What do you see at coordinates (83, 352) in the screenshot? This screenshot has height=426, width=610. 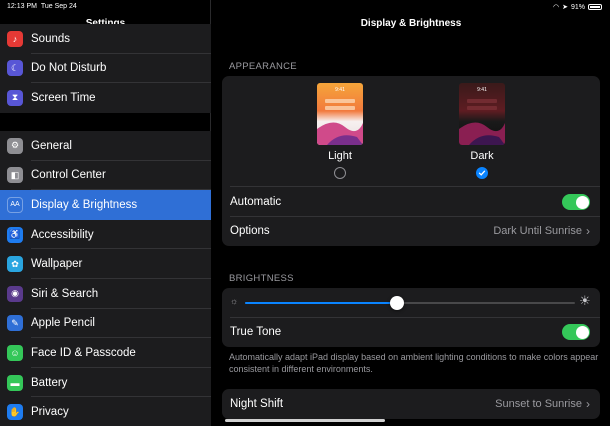 I see `sidebar-item-label: Face ID & Passcode` at bounding box center [83, 352].